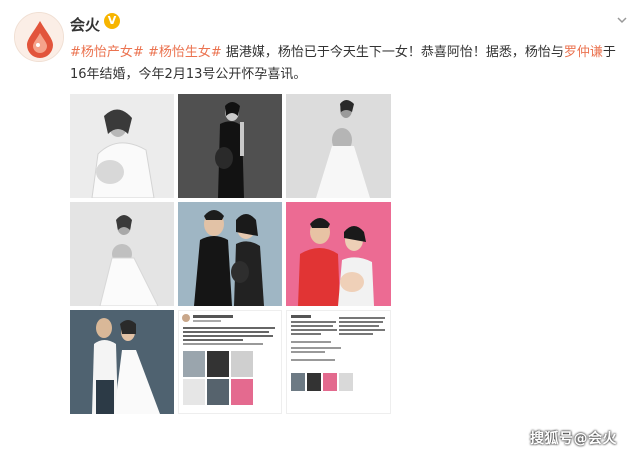 The width and height of the screenshot is (640, 456). I want to click on username: 会火, so click(85, 24).